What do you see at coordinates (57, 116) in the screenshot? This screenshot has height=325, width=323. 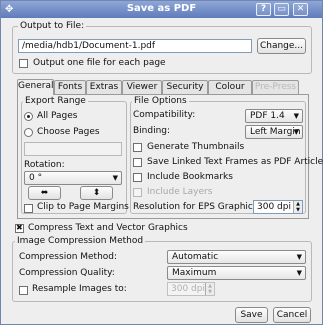 I see `all-pages-label: All Pages` at bounding box center [57, 116].